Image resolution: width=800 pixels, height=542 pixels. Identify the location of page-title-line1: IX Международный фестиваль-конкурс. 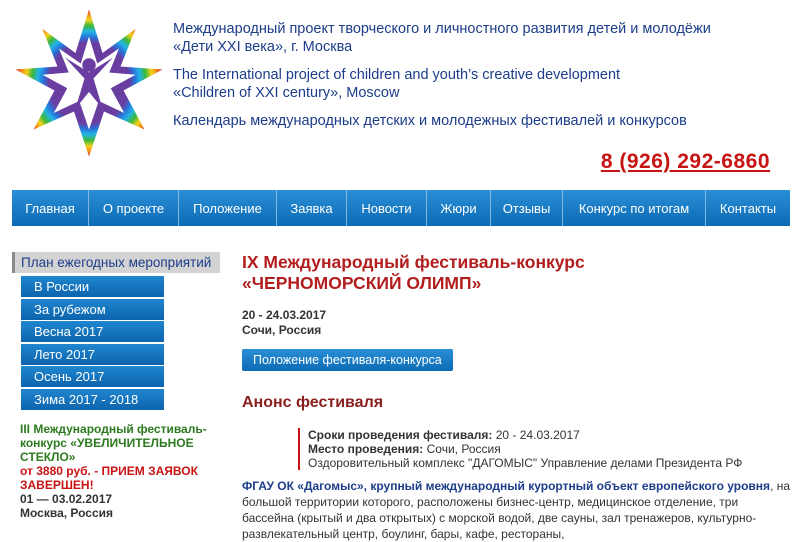
(413, 262).